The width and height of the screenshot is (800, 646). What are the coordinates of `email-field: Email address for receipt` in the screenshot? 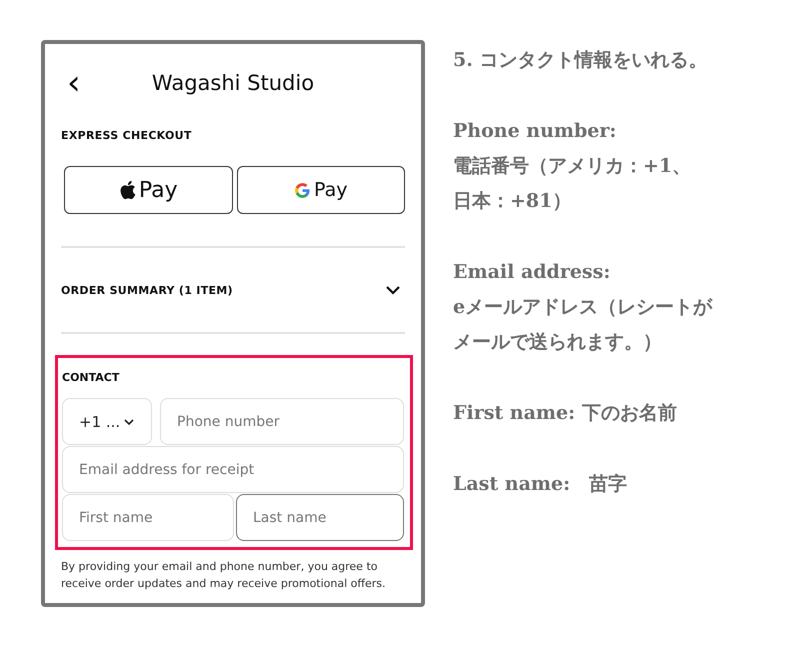 It's located at (233, 469).